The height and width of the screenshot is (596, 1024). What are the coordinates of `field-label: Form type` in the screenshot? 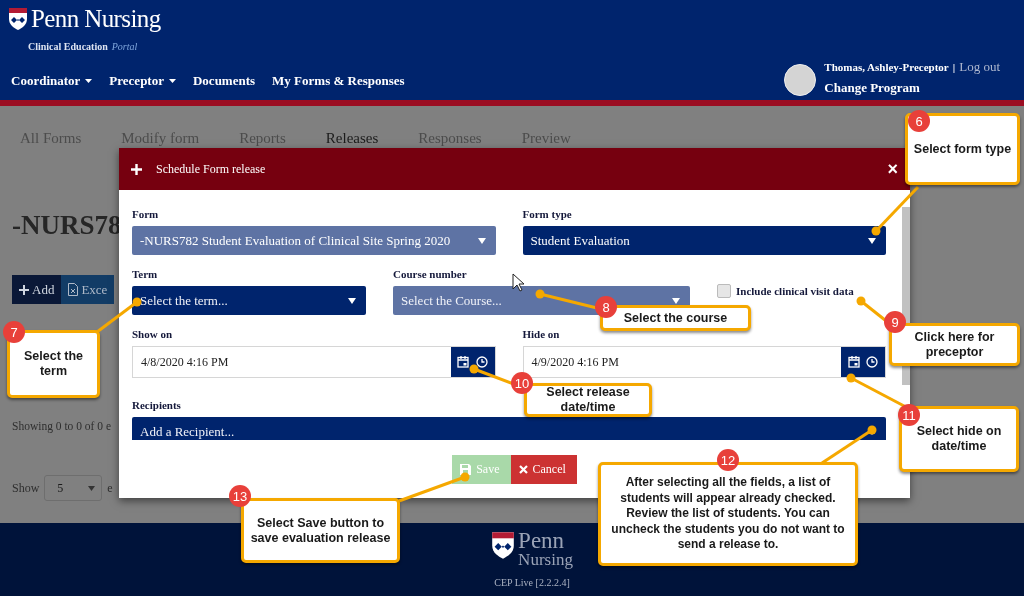 It's located at (547, 214).